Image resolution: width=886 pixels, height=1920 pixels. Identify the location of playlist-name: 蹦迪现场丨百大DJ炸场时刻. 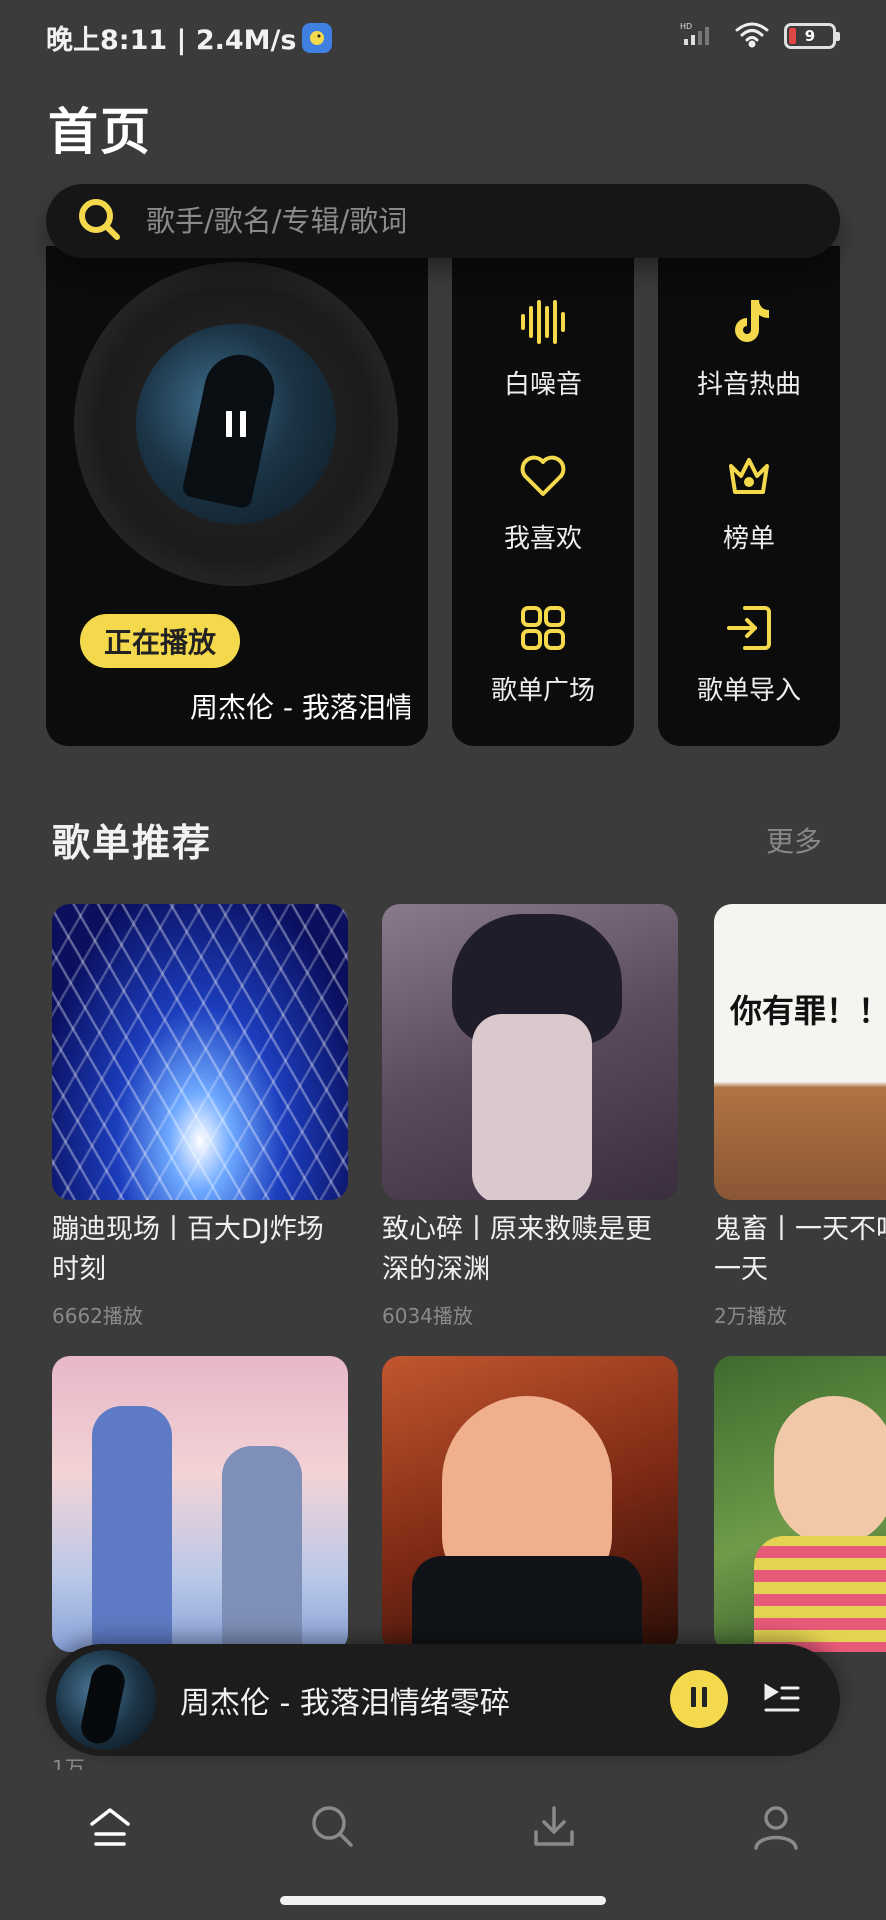
(188, 1249).